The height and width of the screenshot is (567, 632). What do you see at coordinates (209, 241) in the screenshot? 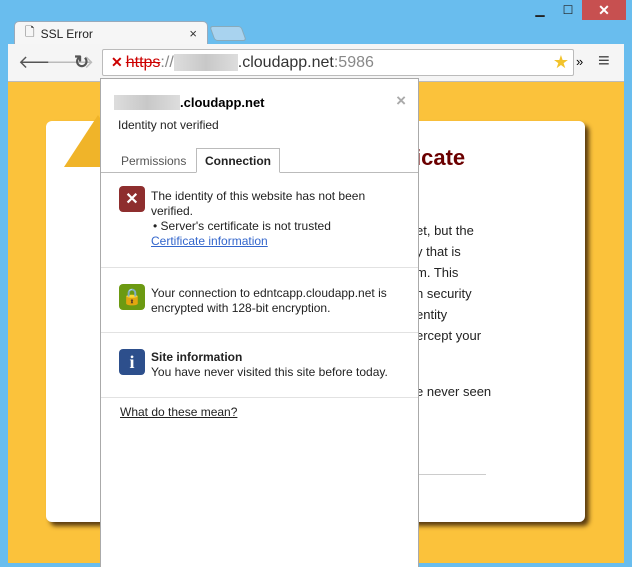
I see `certificate-information-link: Certificate information` at bounding box center [209, 241].